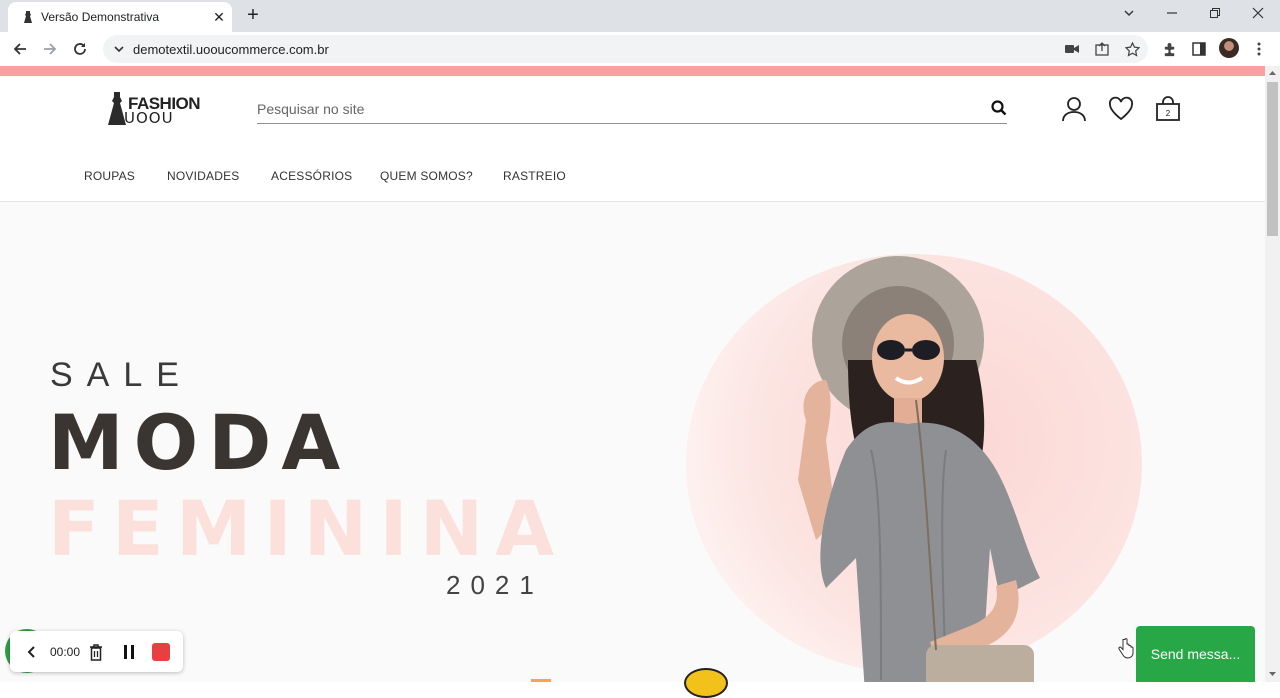  What do you see at coordinates (1229, 48) in the screenshot?
I see `profile-avatar` at bounding box center [1229, 48].